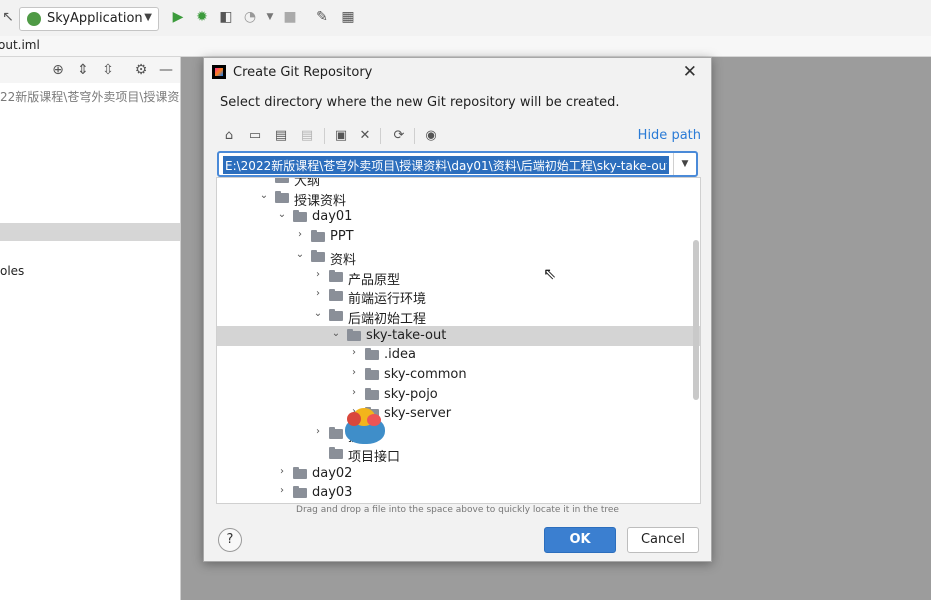 This screenshot has height=600, width=931. Describe the element at coordinates (141, 70) in the screenshot. I see `gear-icon: ⚙` at that location.